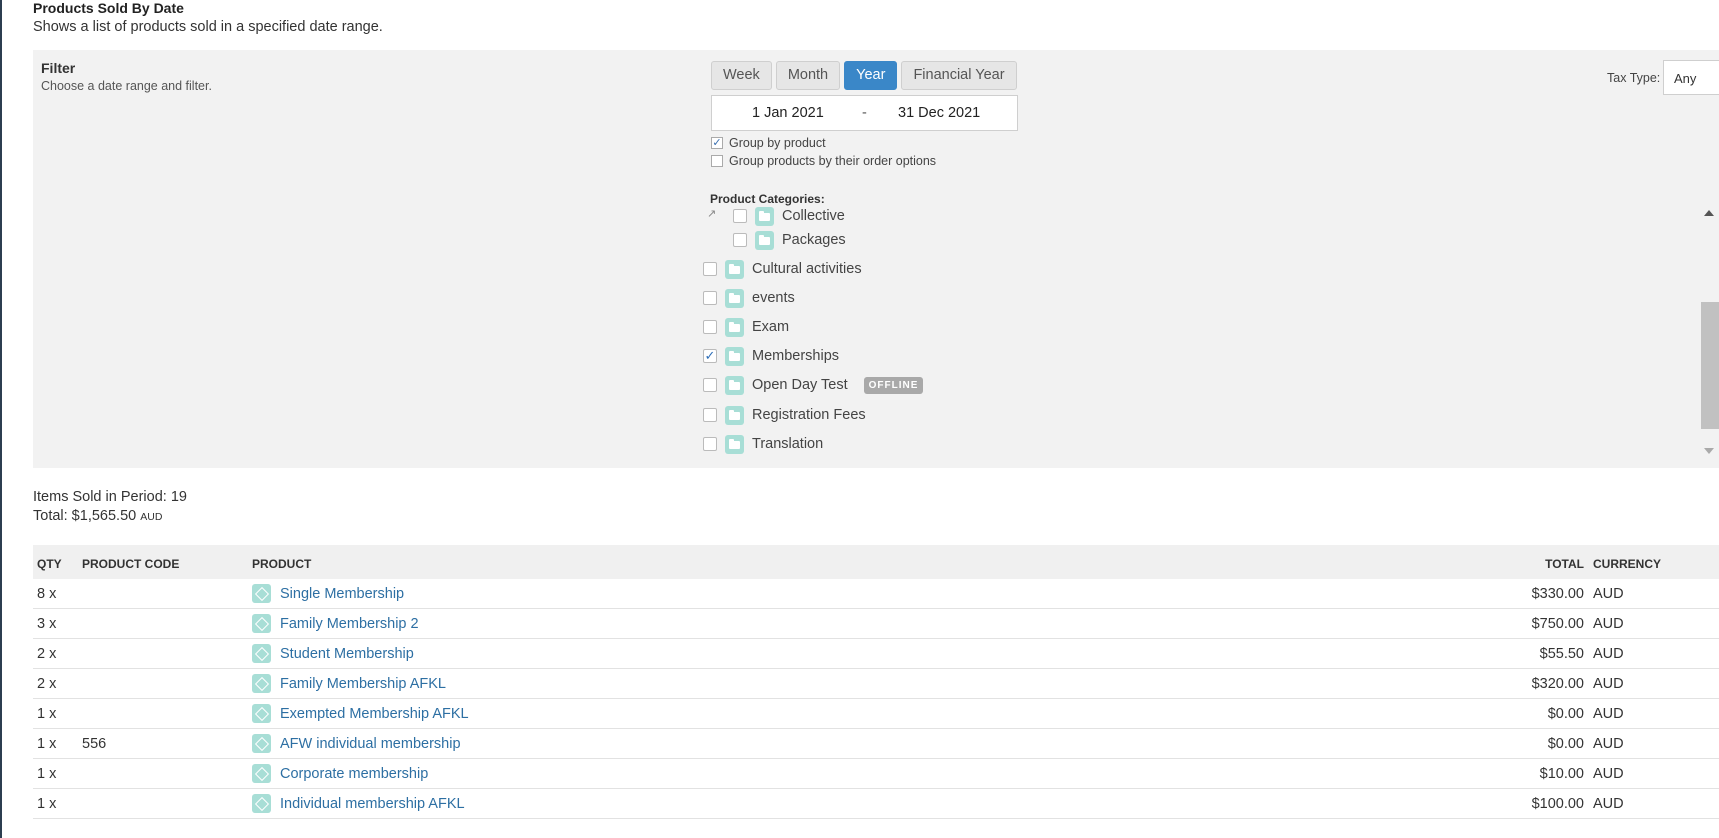  What do you see at coordinates (151, 517) in the screenshot?
I see `total-currency: AUD` at bounding box center [151, 517].